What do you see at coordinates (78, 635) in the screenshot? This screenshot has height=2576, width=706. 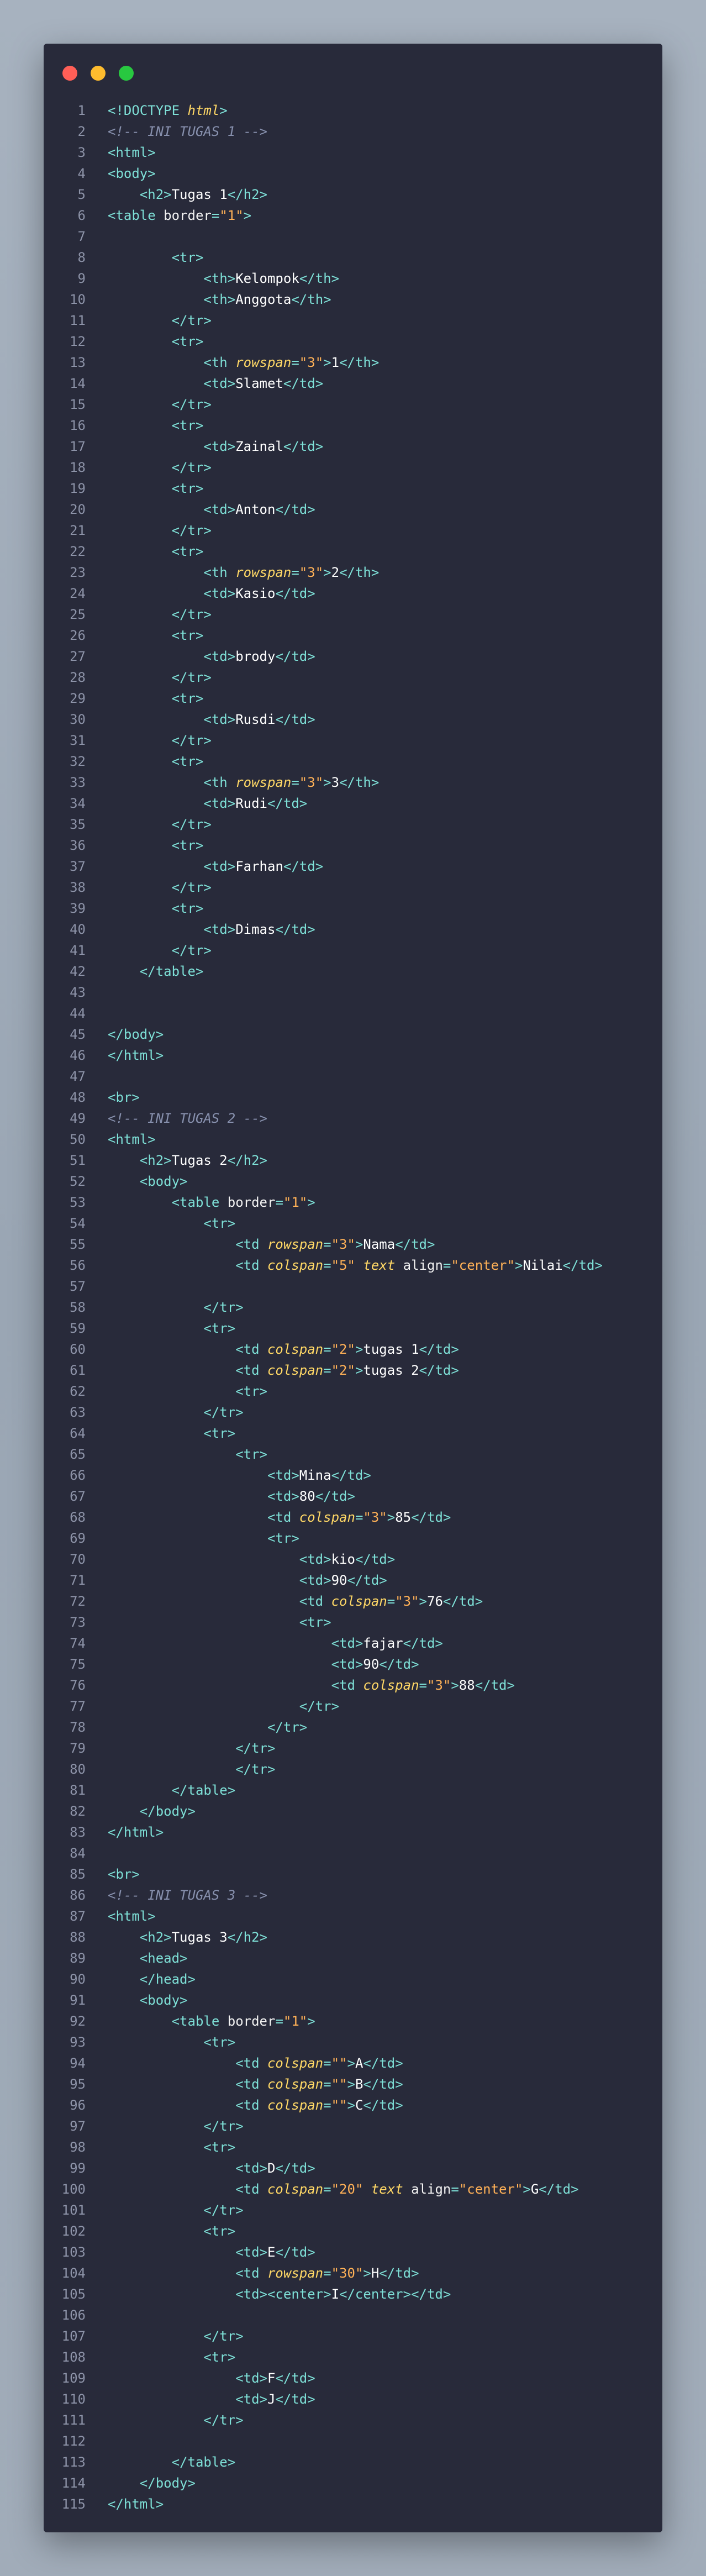 I see `line-number: 26` at bounding box center [78, 635].